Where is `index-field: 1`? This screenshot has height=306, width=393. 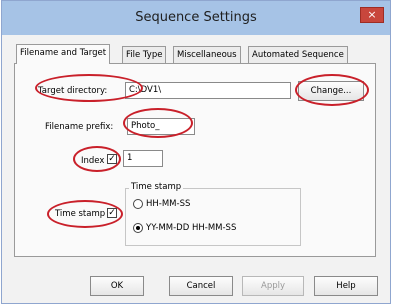 index-field: 1 is located at coordinates (143, 158).